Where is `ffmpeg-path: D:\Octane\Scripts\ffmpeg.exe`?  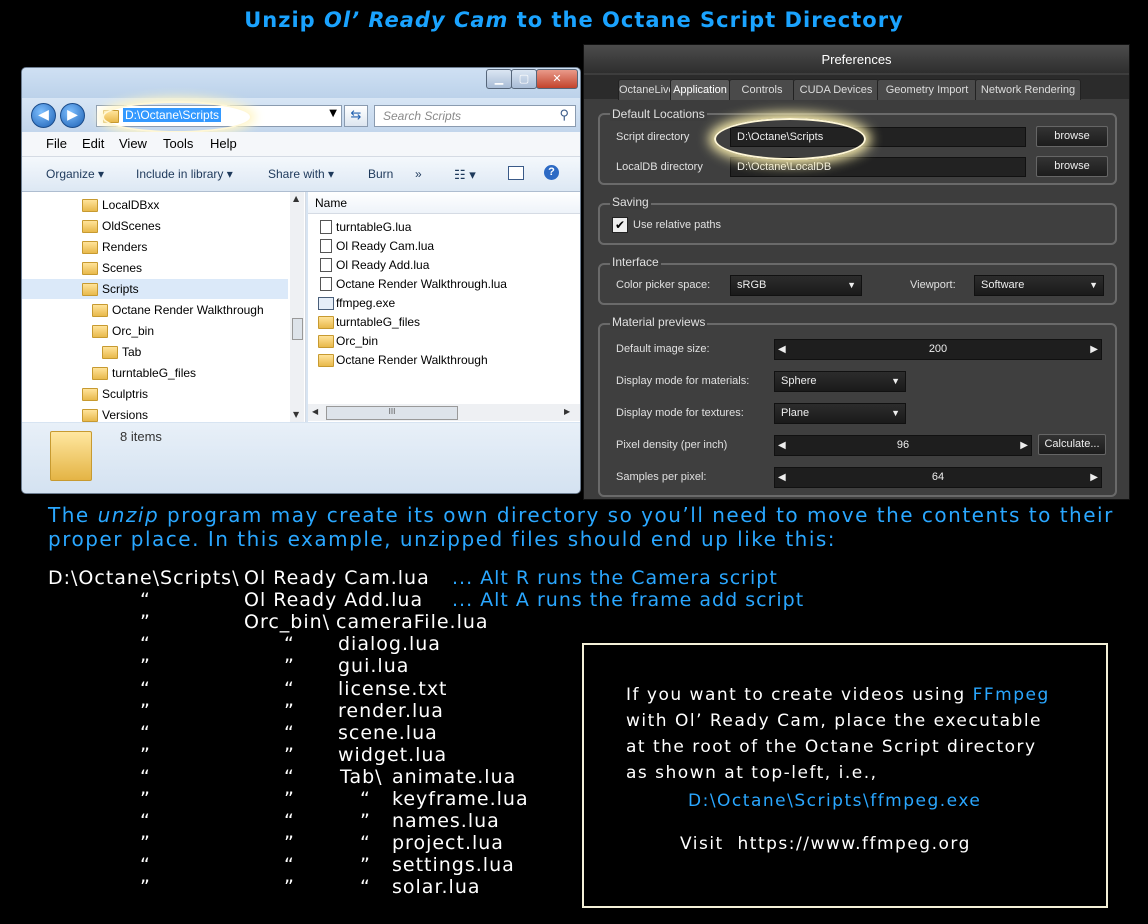
ffmpeg-path: D:\Octane\Scripts\ffmpeg.exe is located at coordinates (835, 801).